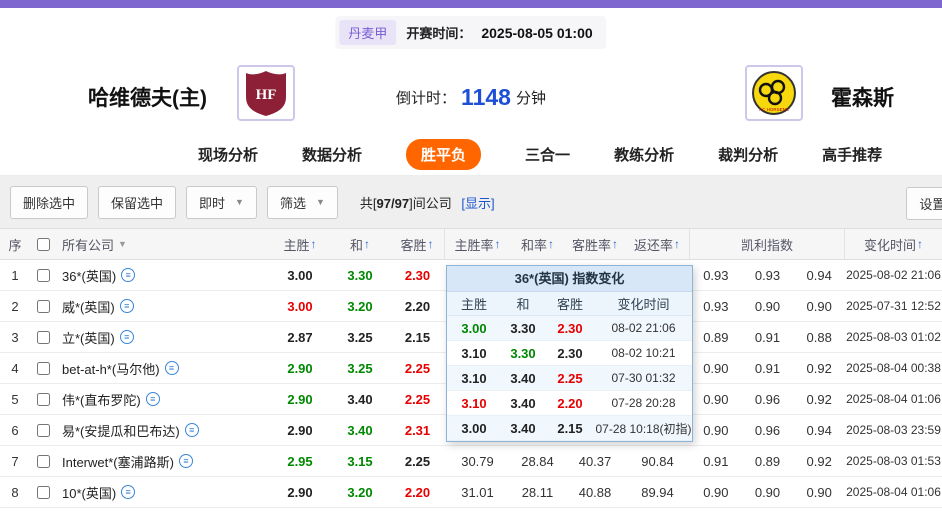 The width and height of the screenshot is (942, 511). I want to click on kelly-cell: 0.91 0.89 0.92, so click(767, 461).